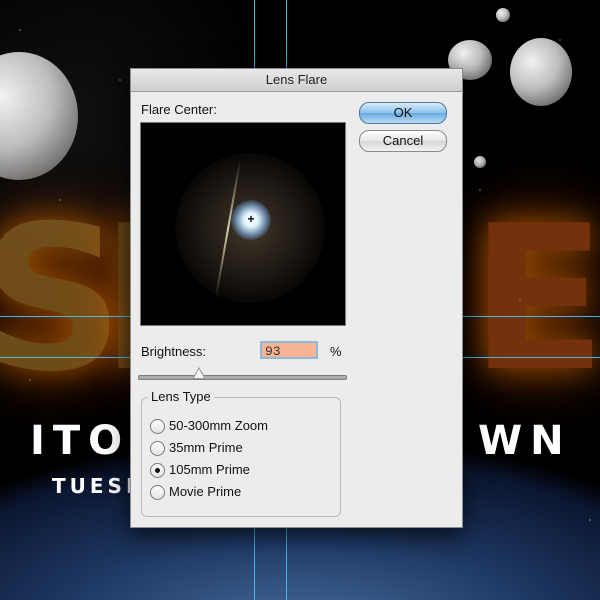 The image size is (600, 600). I want to click on cancel-button: Cancel, so click(403, 141).